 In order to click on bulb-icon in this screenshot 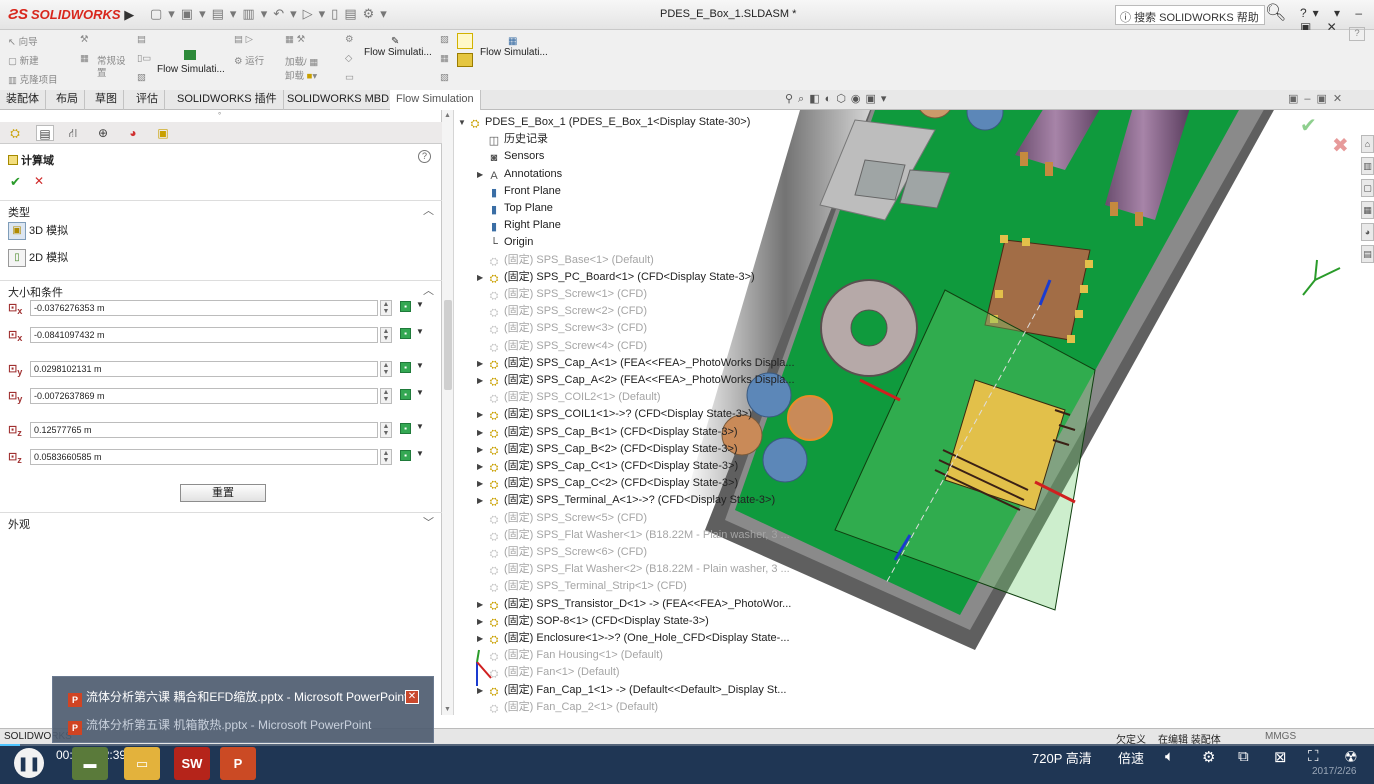, I will do `click(465, 41)`.